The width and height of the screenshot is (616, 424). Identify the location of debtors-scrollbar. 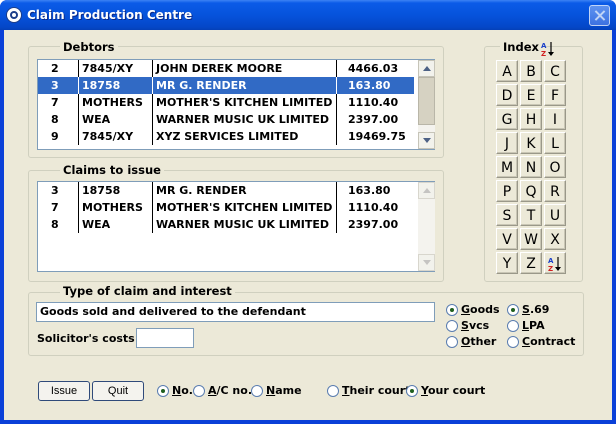
(426, 104).